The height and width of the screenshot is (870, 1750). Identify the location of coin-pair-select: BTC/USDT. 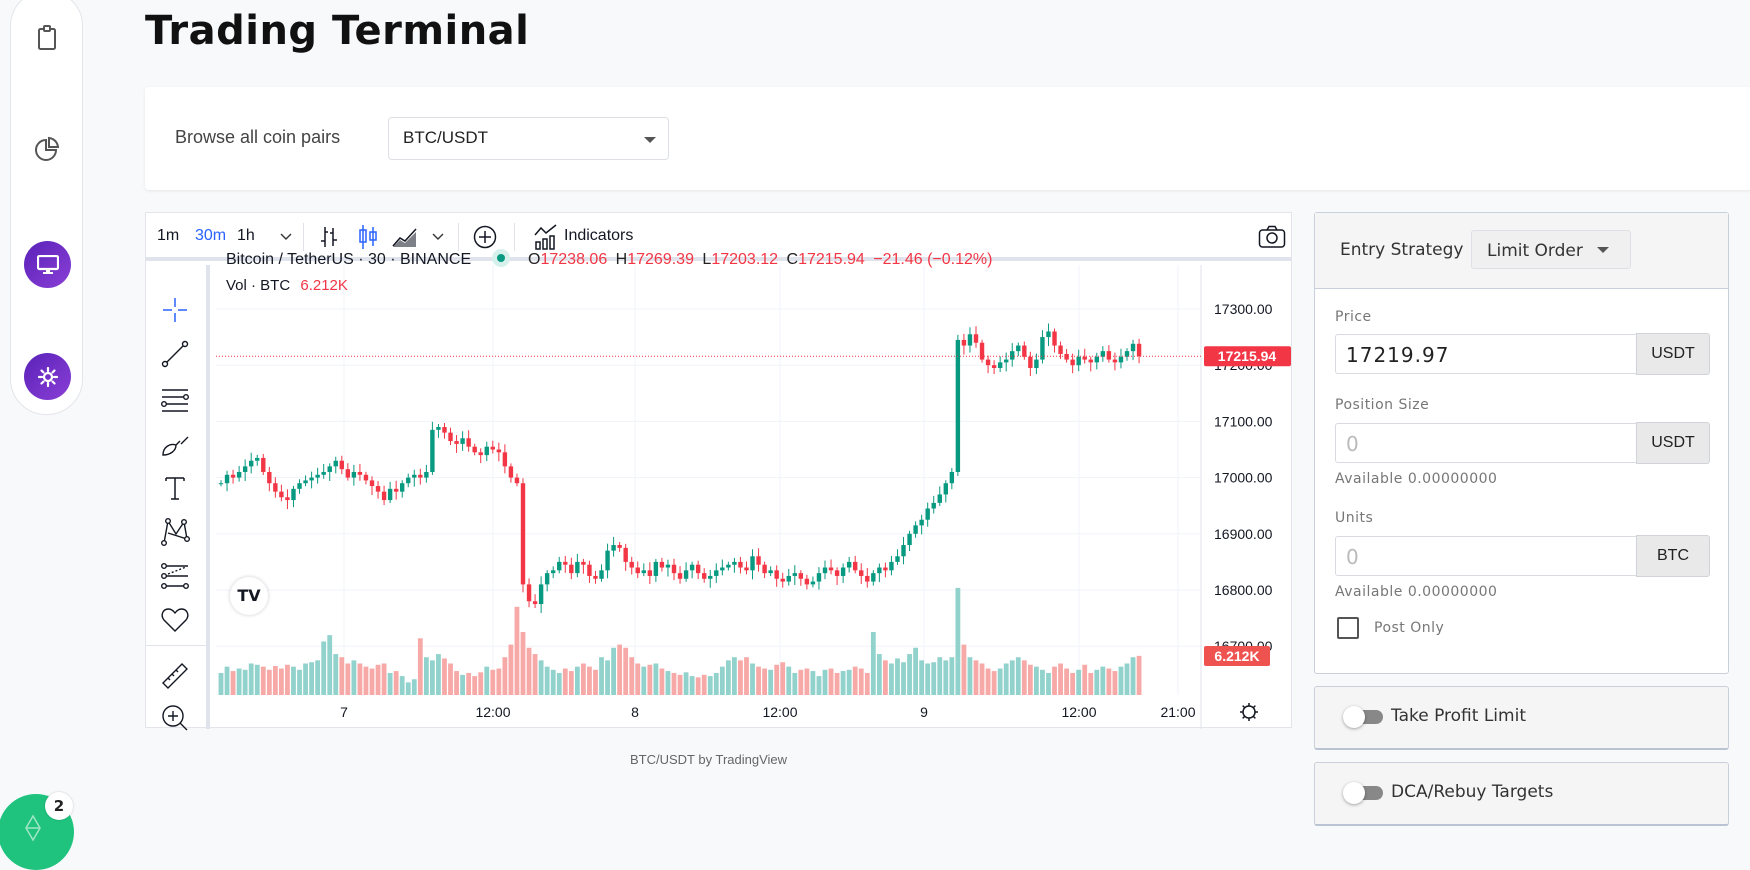
(528, 138).